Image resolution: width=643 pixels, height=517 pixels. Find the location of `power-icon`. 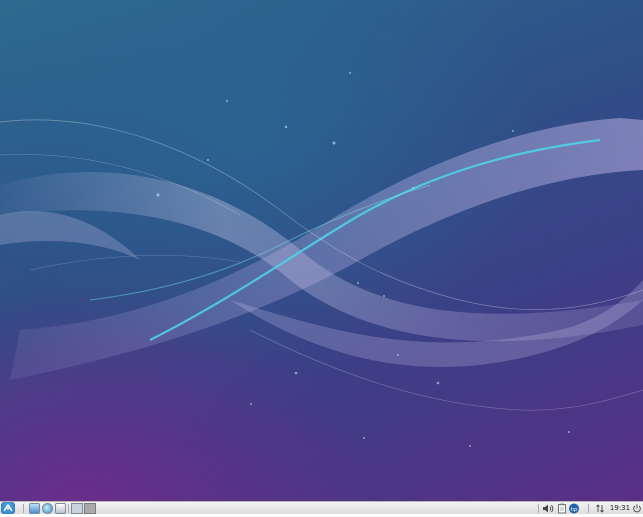

power-icon is located at coordinates (637, 508).